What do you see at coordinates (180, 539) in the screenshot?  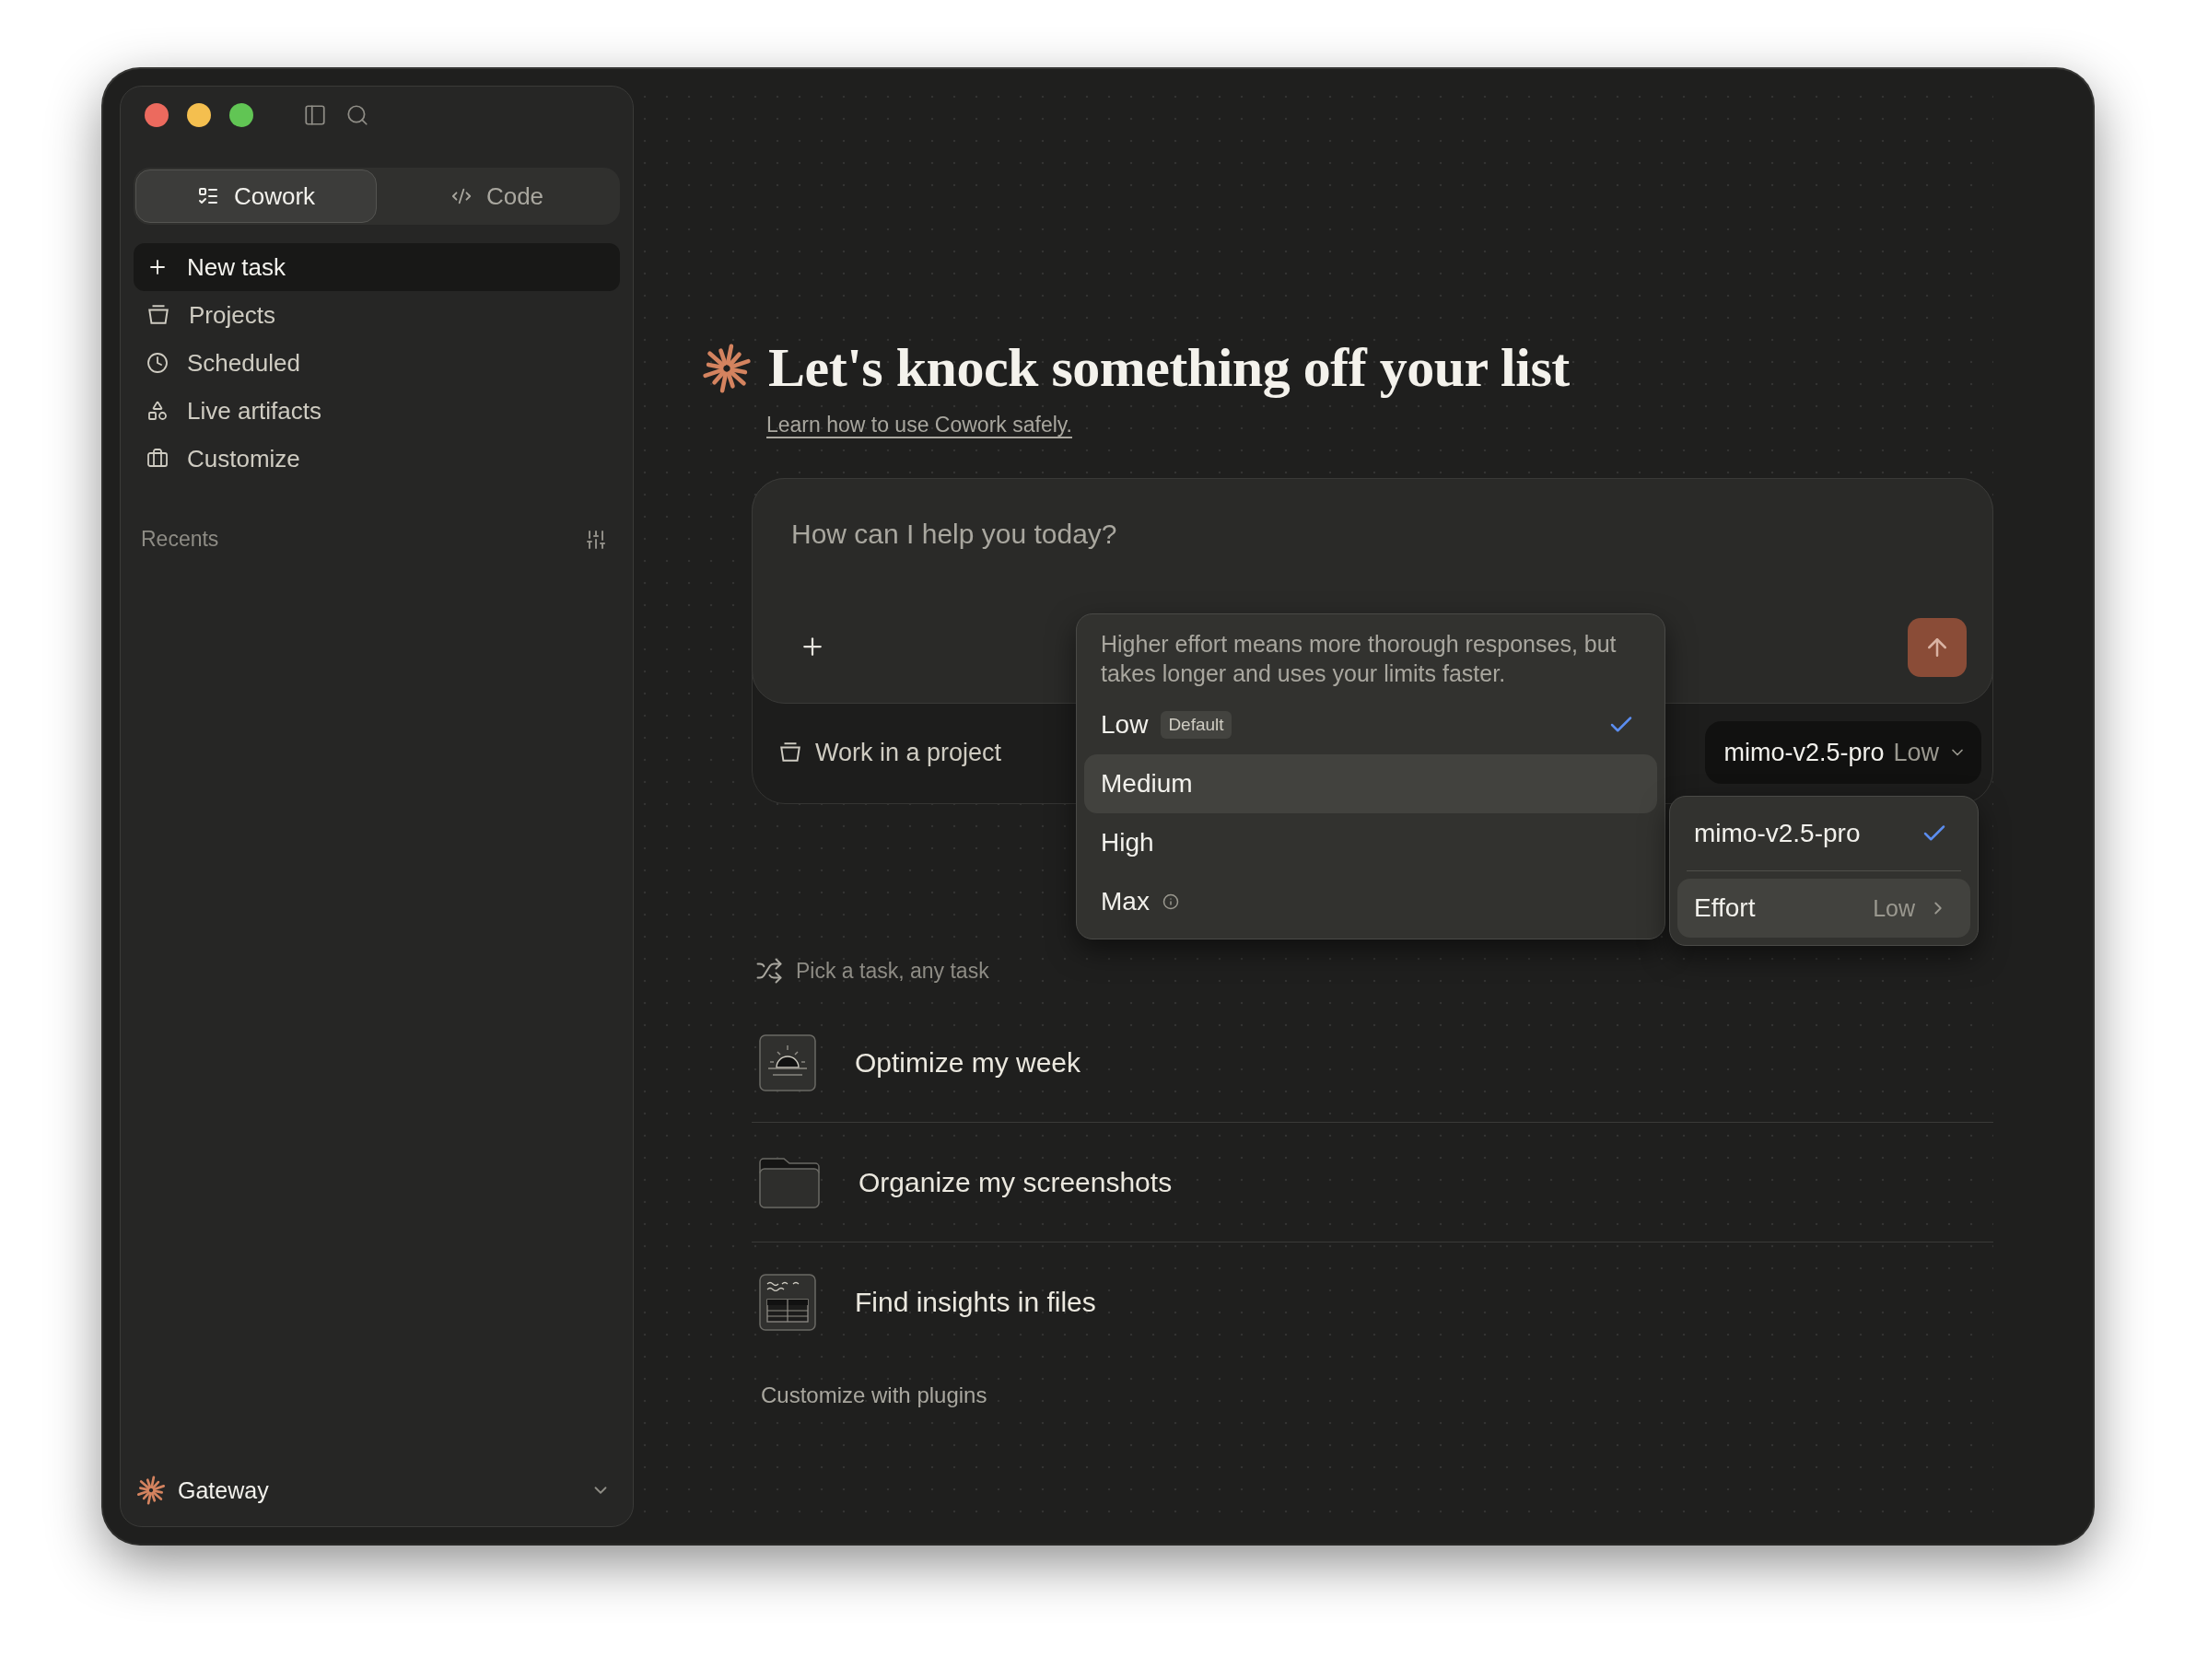 I see `recents-heading: Recents` at bounding box center [180, 539].